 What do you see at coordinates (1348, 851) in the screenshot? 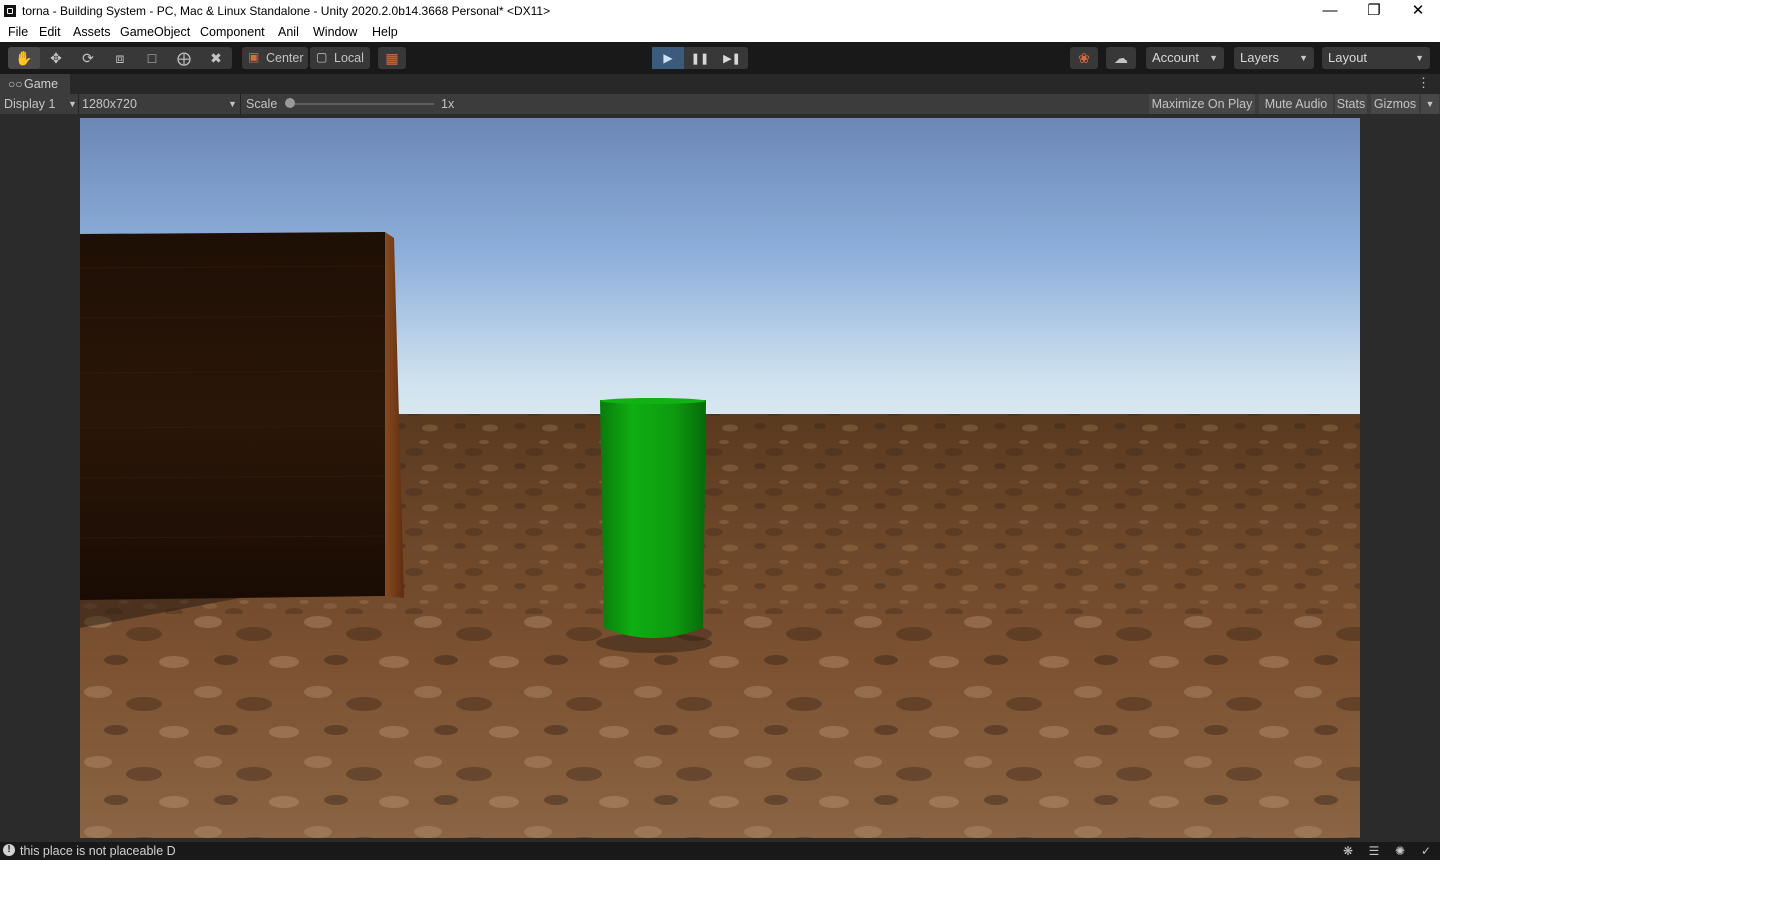
I see `bug-icon: ❋` at bounding box center [1348, 851].